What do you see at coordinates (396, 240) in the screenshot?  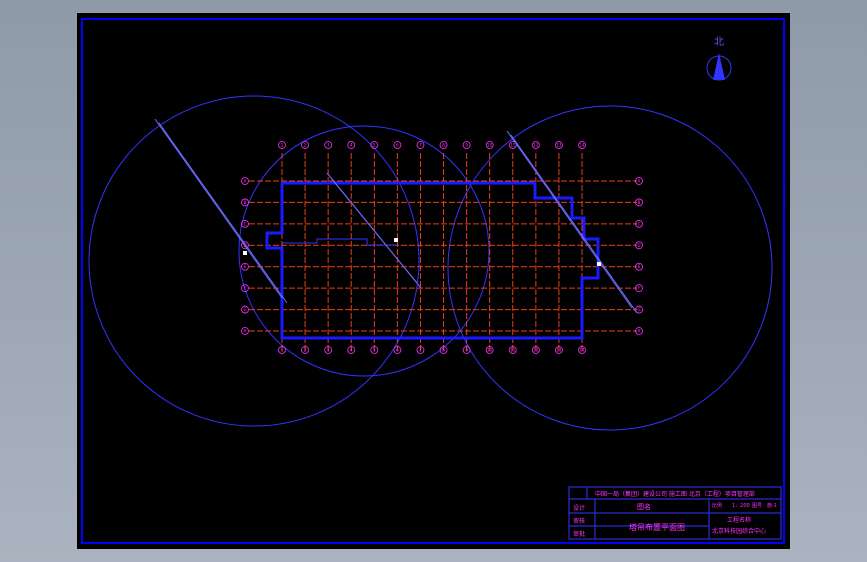 I see `crane-marker-middle` at bounding box center [396, 240].